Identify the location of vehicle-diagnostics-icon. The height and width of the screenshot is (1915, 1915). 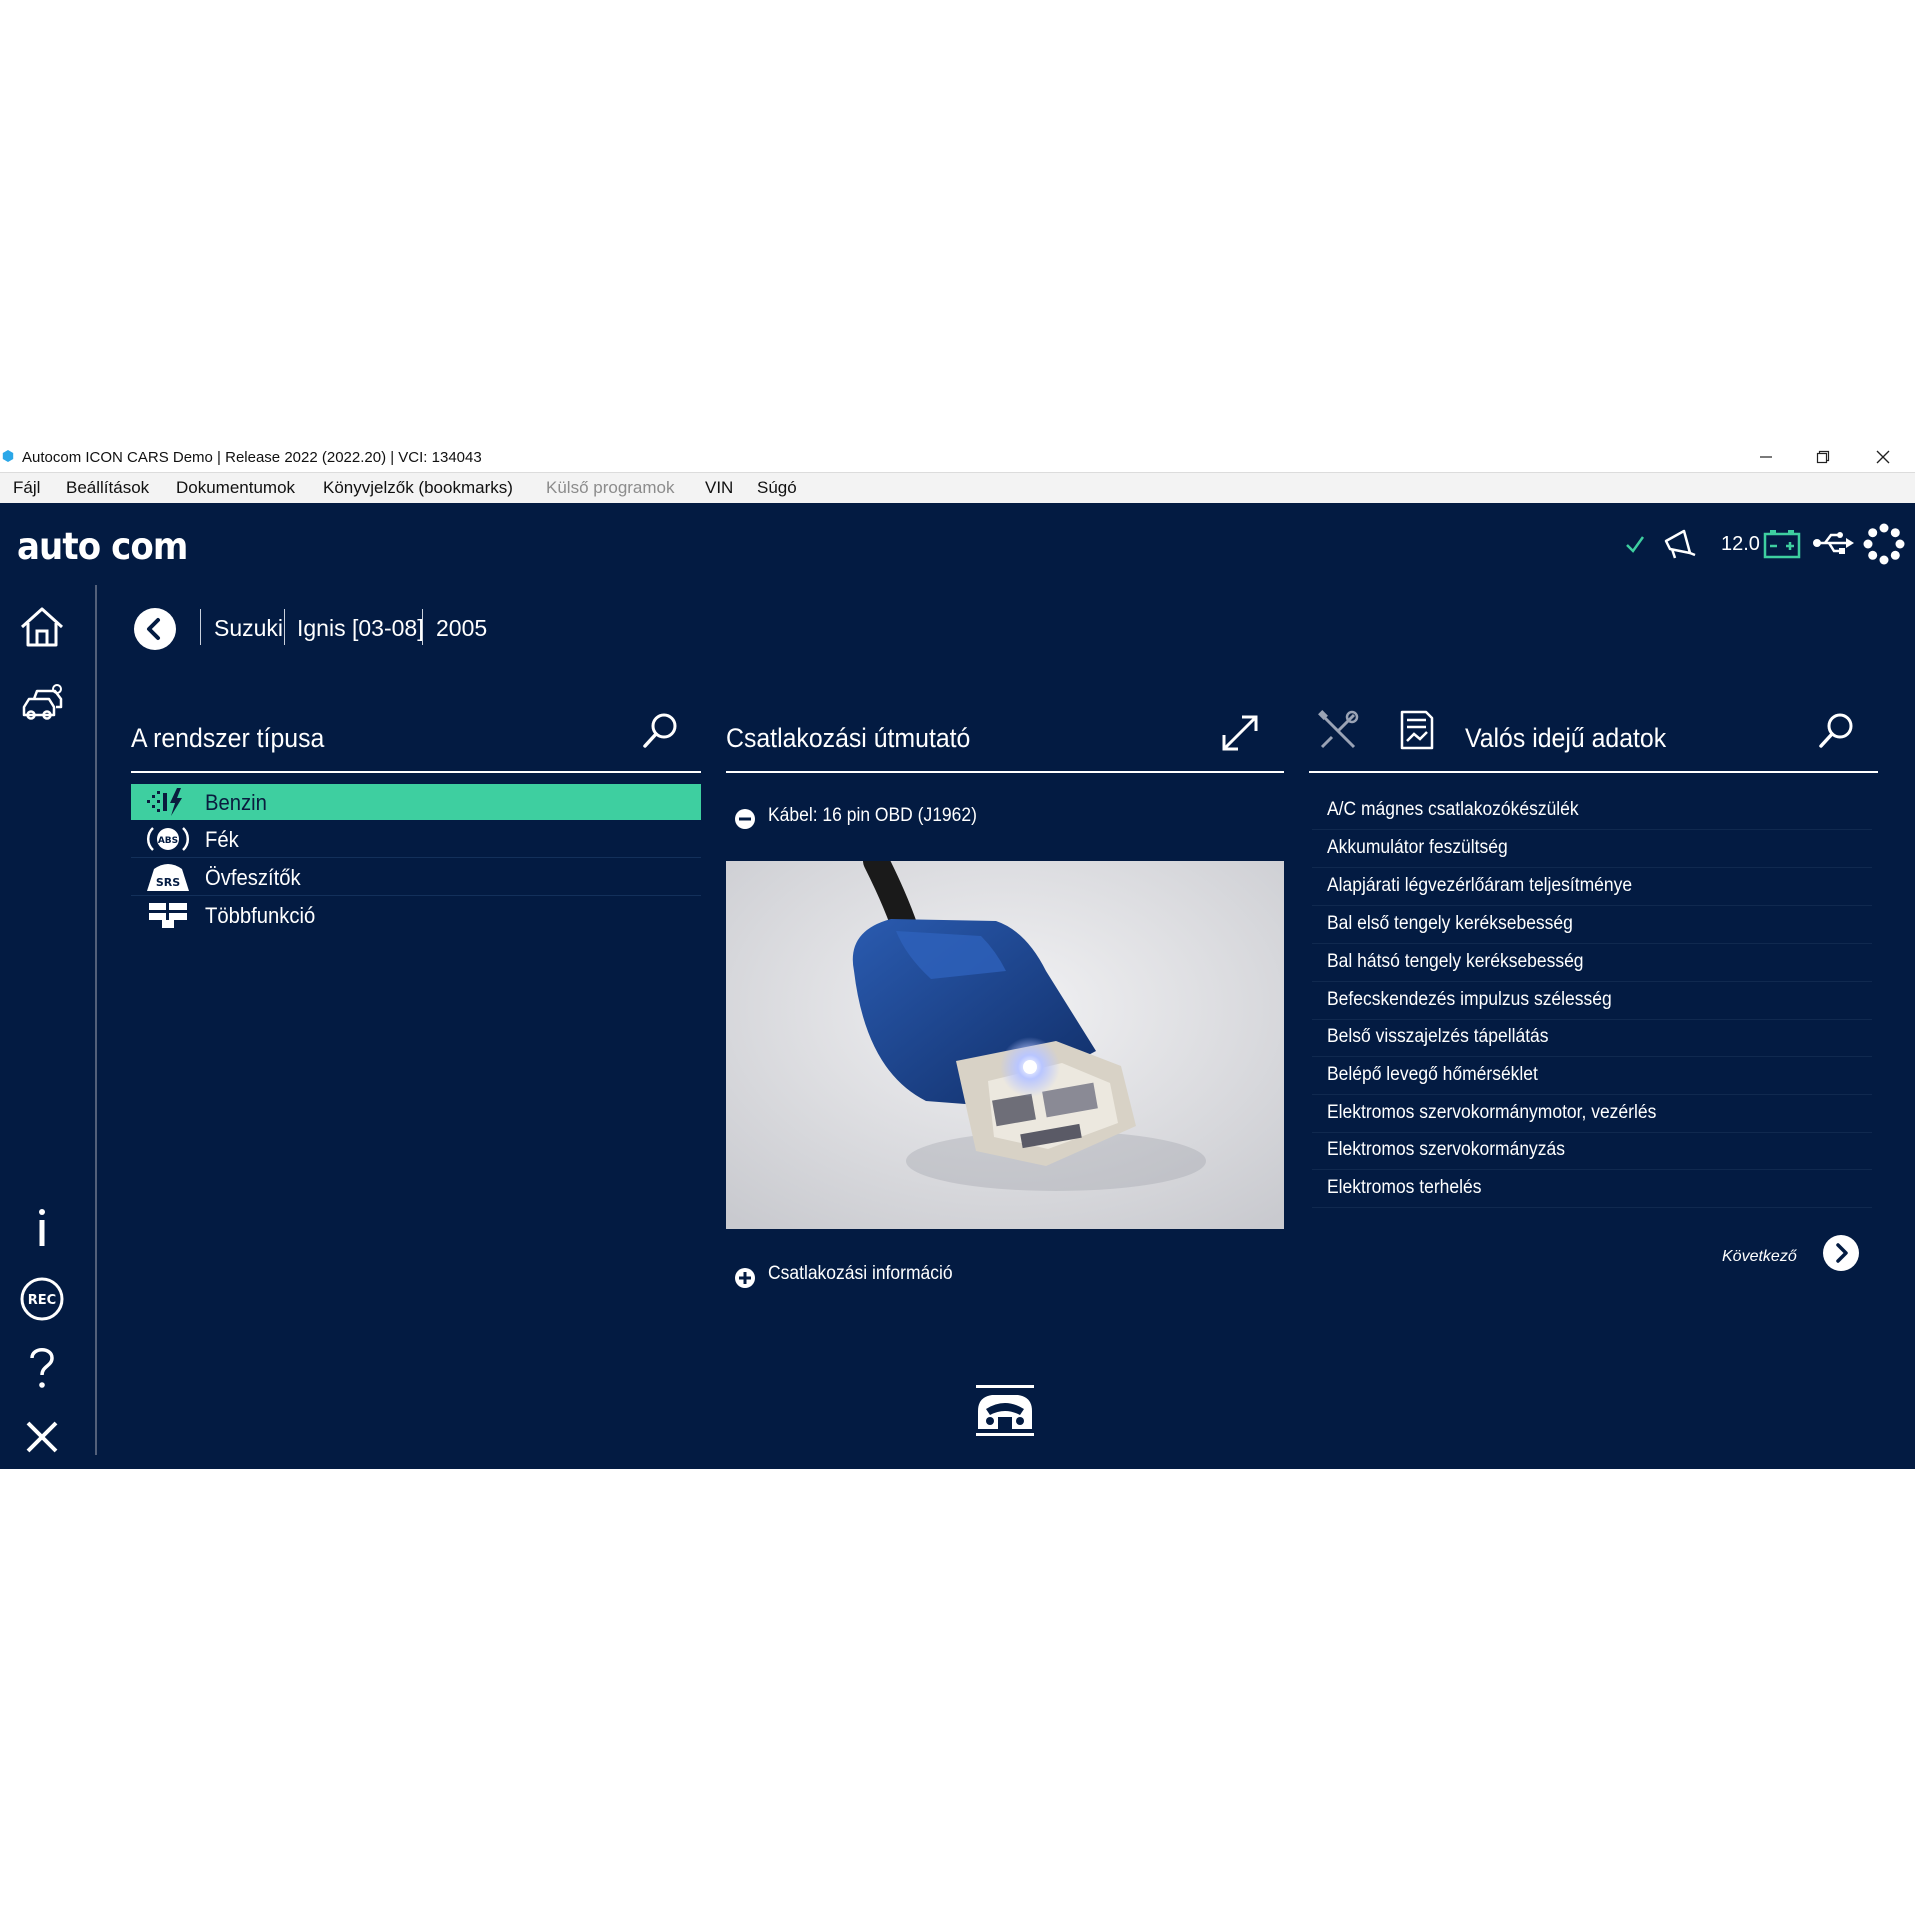
(1005, 1411).